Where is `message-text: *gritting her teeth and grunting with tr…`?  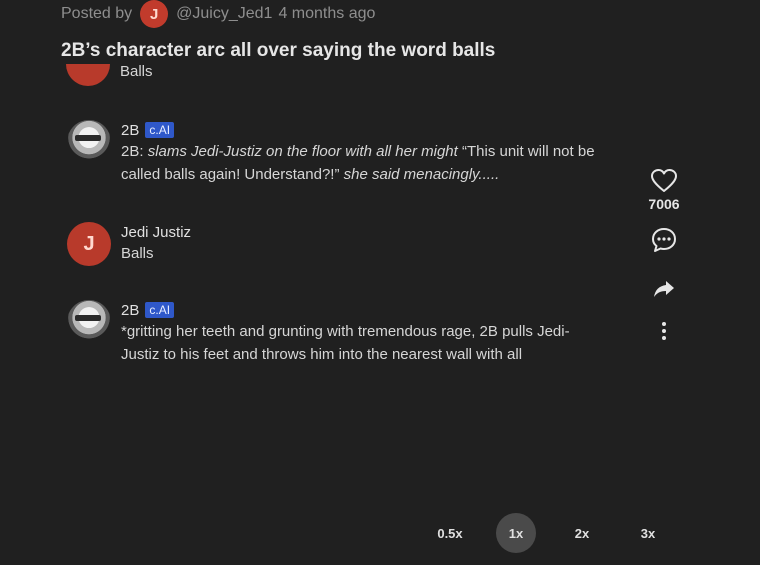
message-text: *gritting her teeth and grunting with tr… is located at coordinates (345, 343).